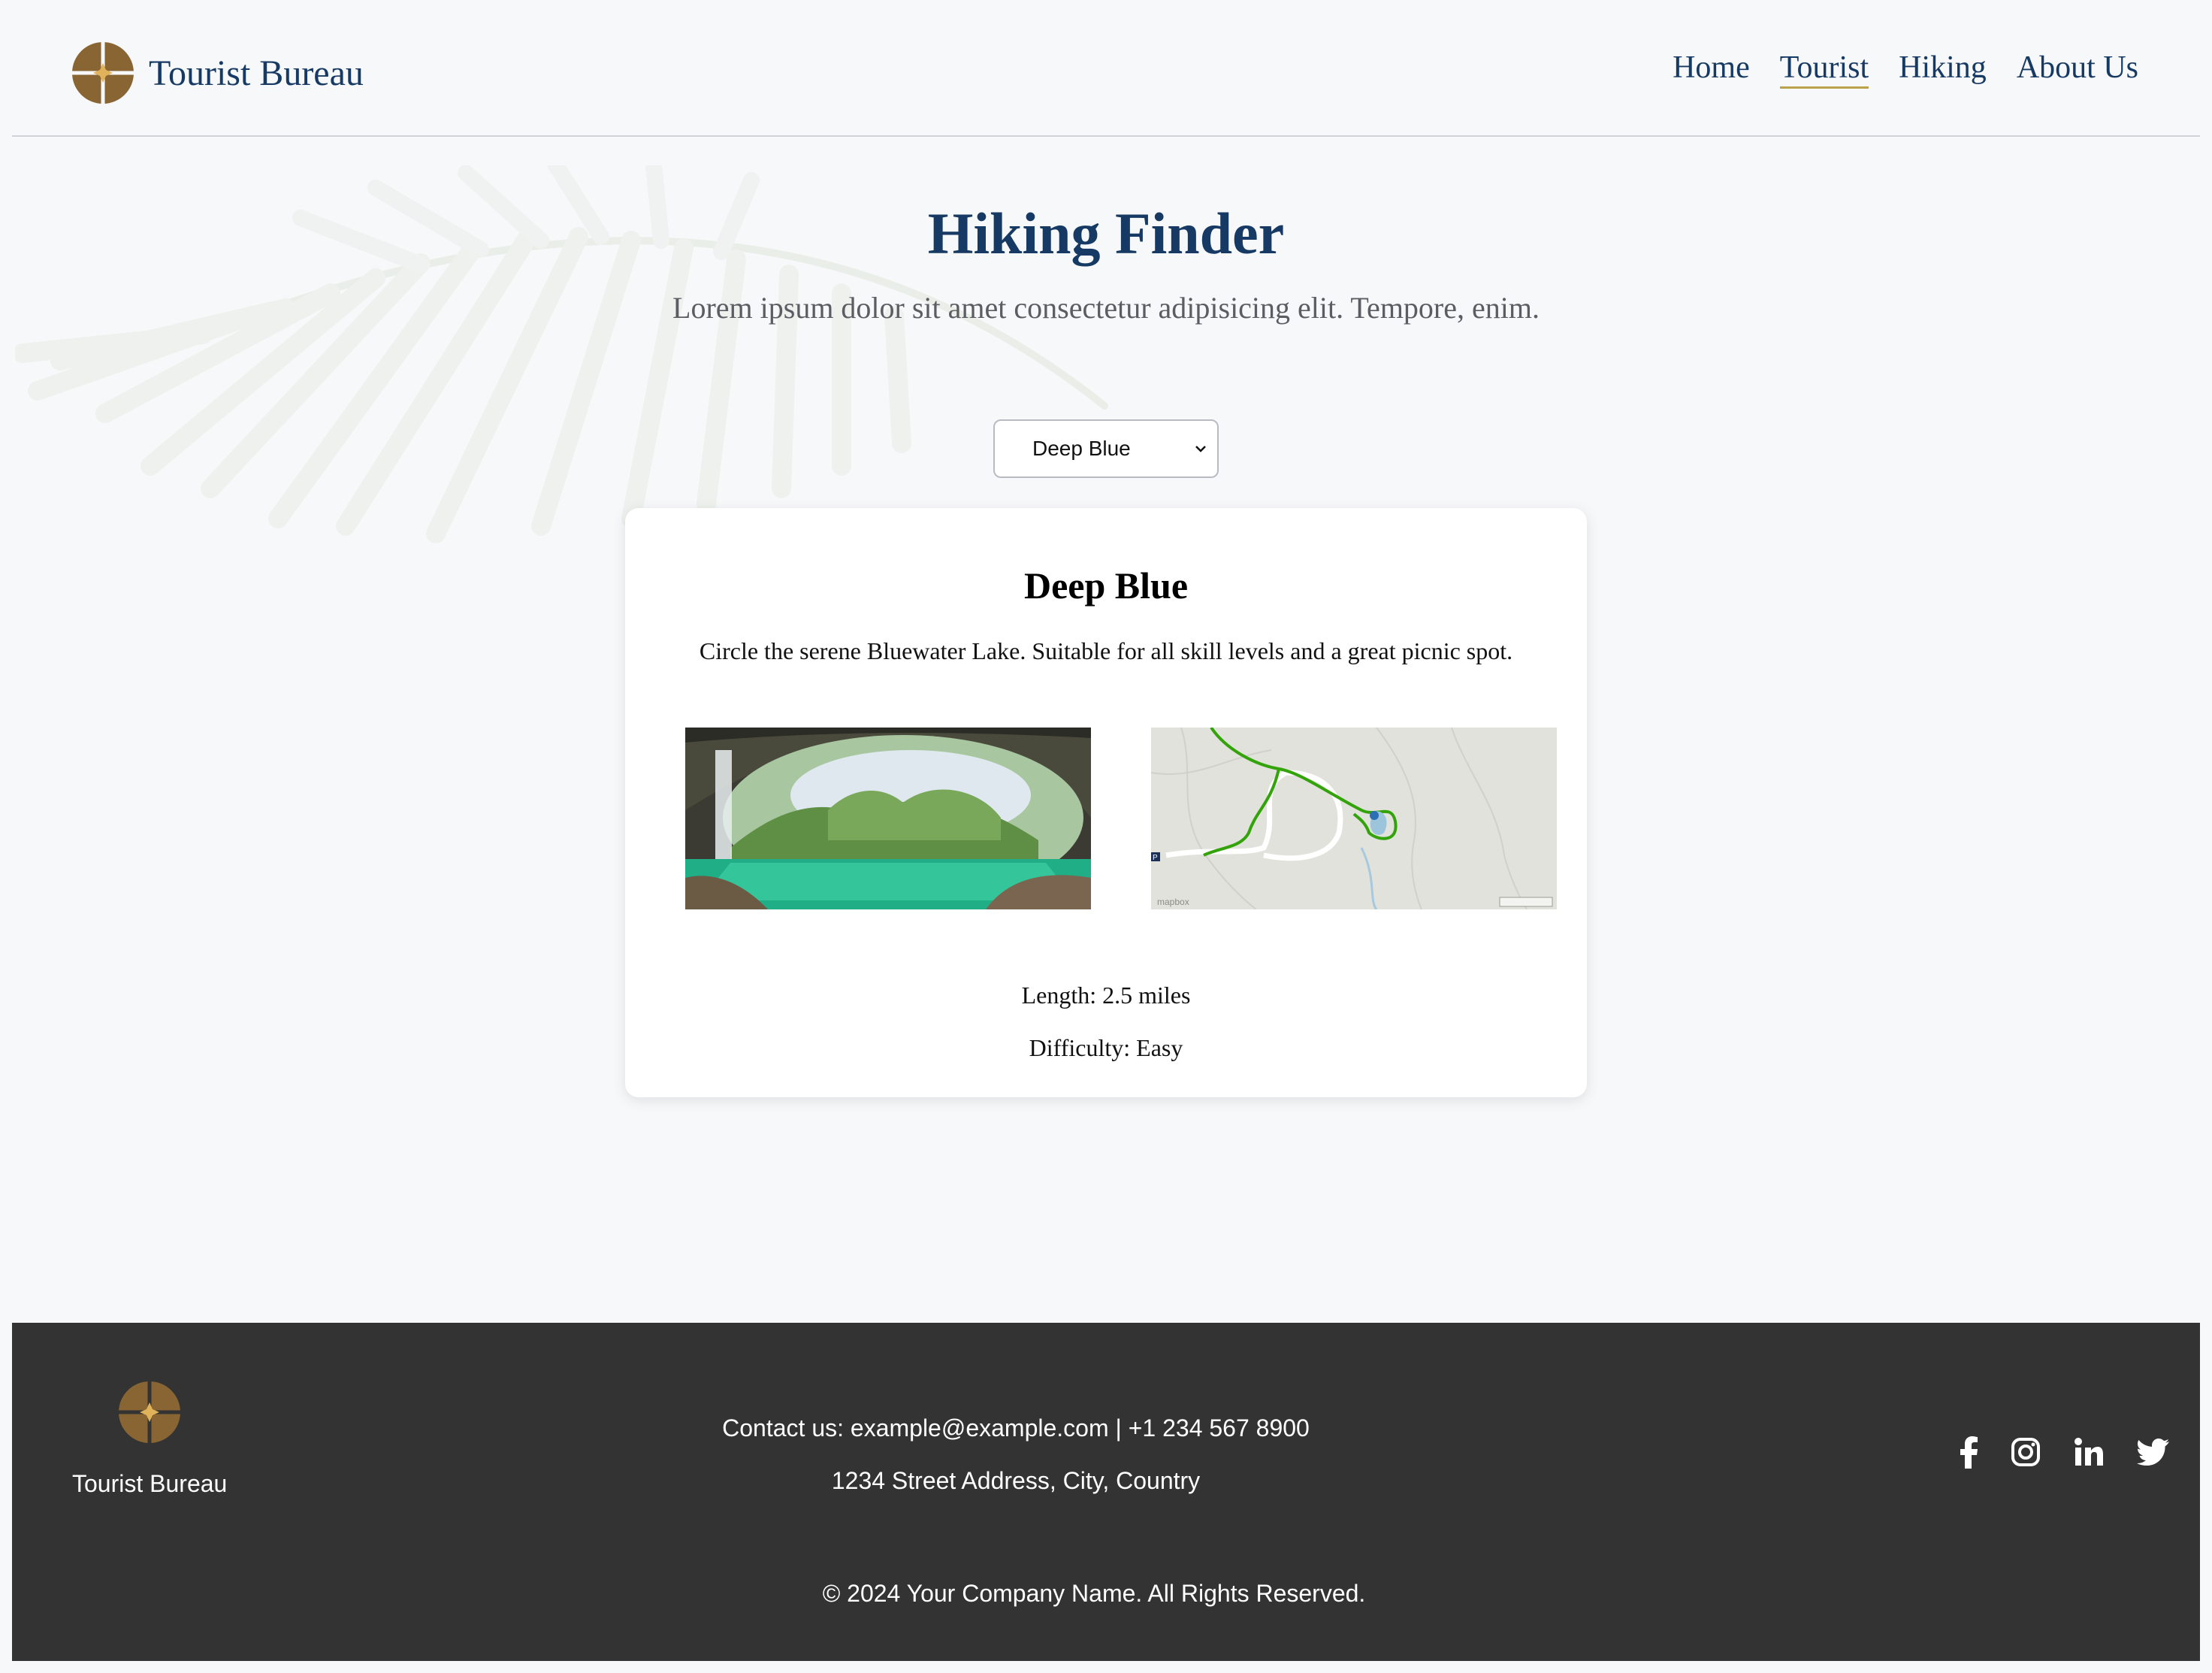  What do you see at coordinates (1155, 858) in the screenshot?
I see `svg-text: P` at bounding box center [1155, 858].